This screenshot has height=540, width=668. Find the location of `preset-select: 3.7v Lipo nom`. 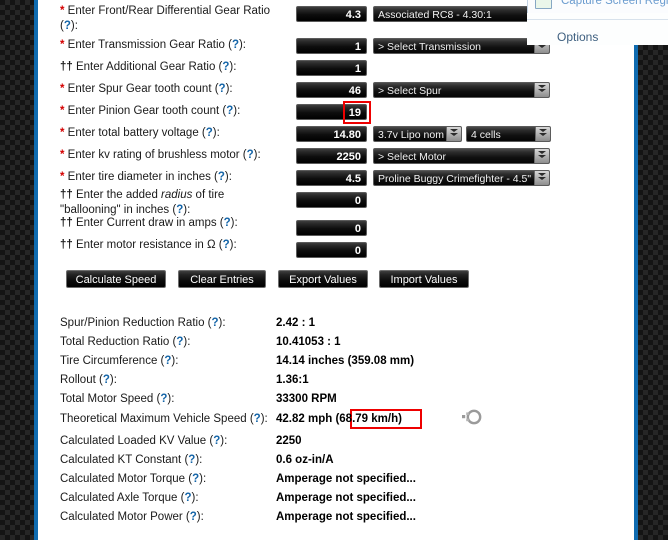

preset-select: 3.7v Lipo nom is located at coordinates (417, 134).